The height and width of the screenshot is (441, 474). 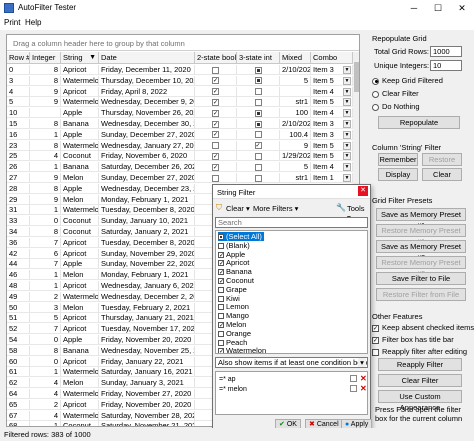 I want to click on column-header-combo: Combo, so click(x=332, y=58).